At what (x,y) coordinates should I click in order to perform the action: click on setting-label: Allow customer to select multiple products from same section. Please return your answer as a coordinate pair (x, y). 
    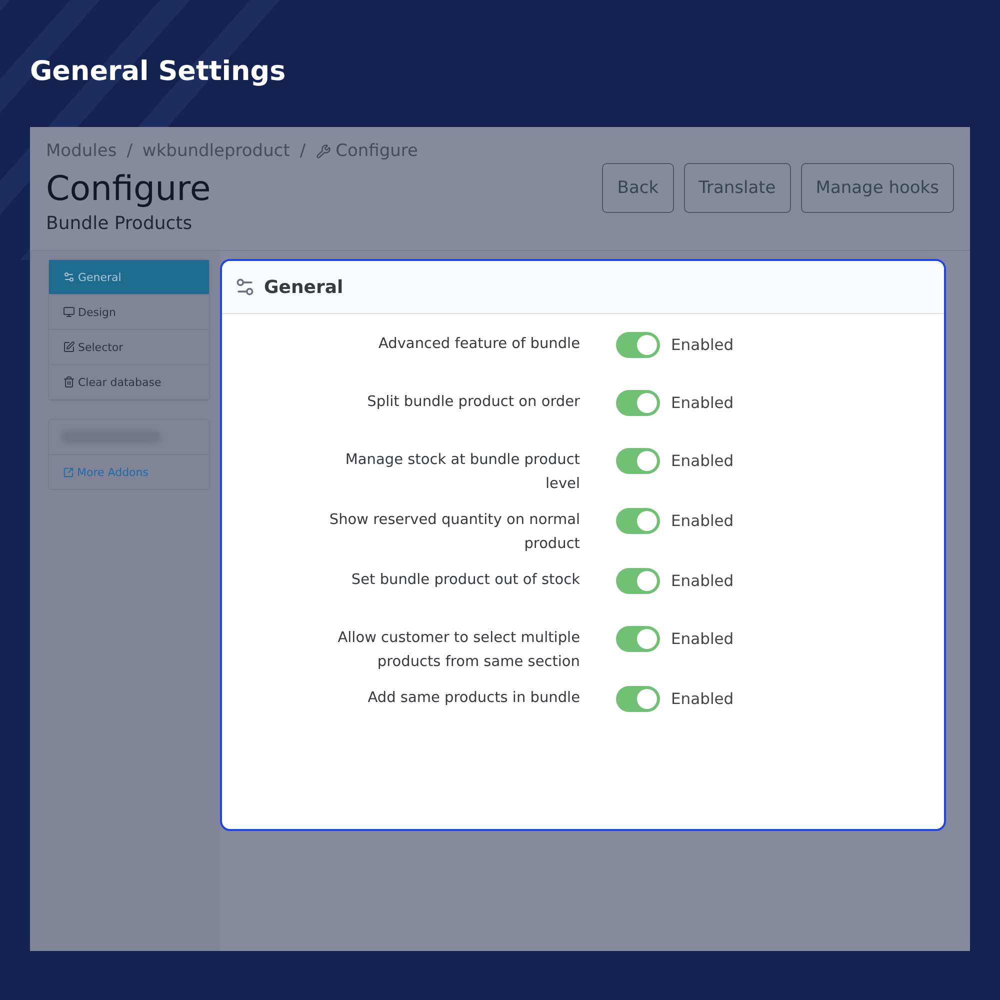
    Looking at the image, I should click on (458, 650).